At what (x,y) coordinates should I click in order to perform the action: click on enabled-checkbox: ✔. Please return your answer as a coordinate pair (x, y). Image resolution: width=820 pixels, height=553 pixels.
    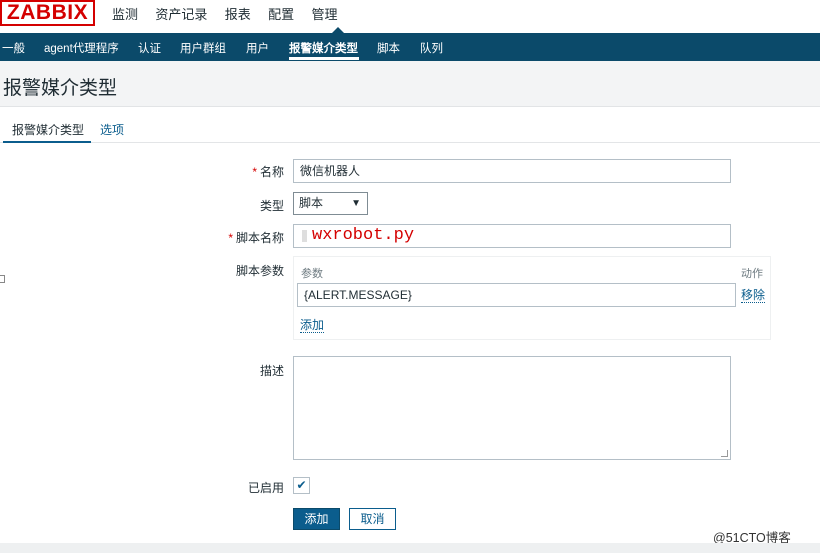
    Looking at the image, I should click on (301, 485).